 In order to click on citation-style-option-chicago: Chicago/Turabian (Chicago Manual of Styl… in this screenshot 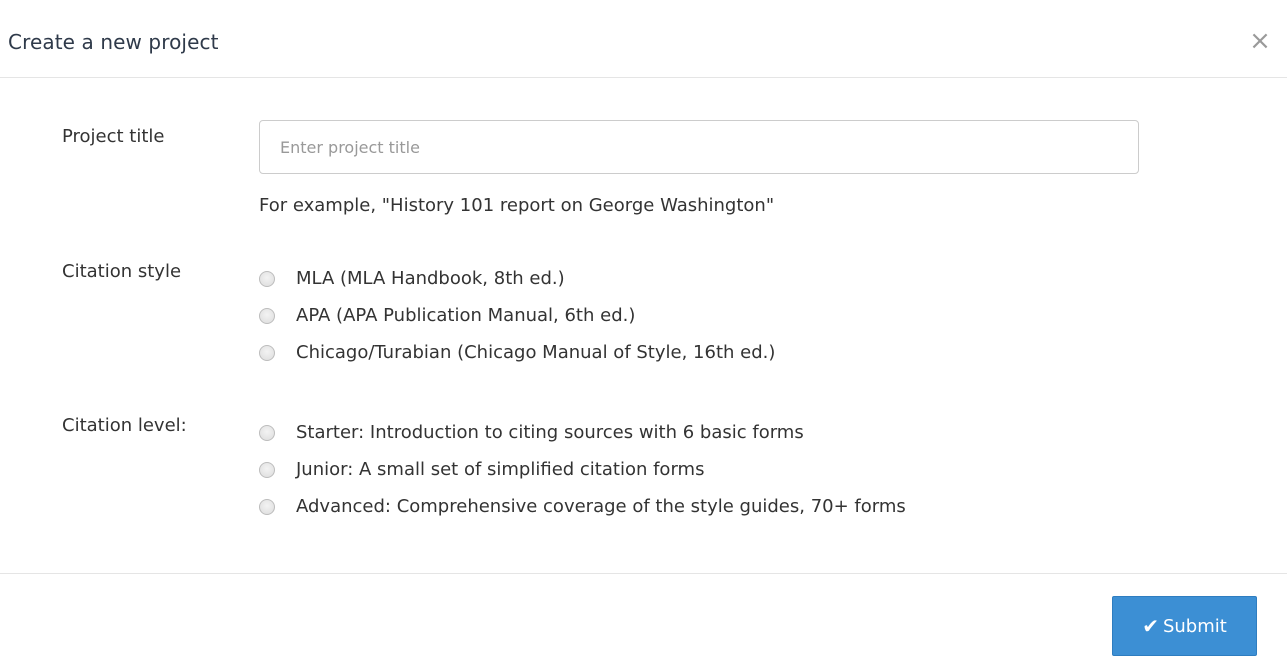, I will do `click(517, 352)`.